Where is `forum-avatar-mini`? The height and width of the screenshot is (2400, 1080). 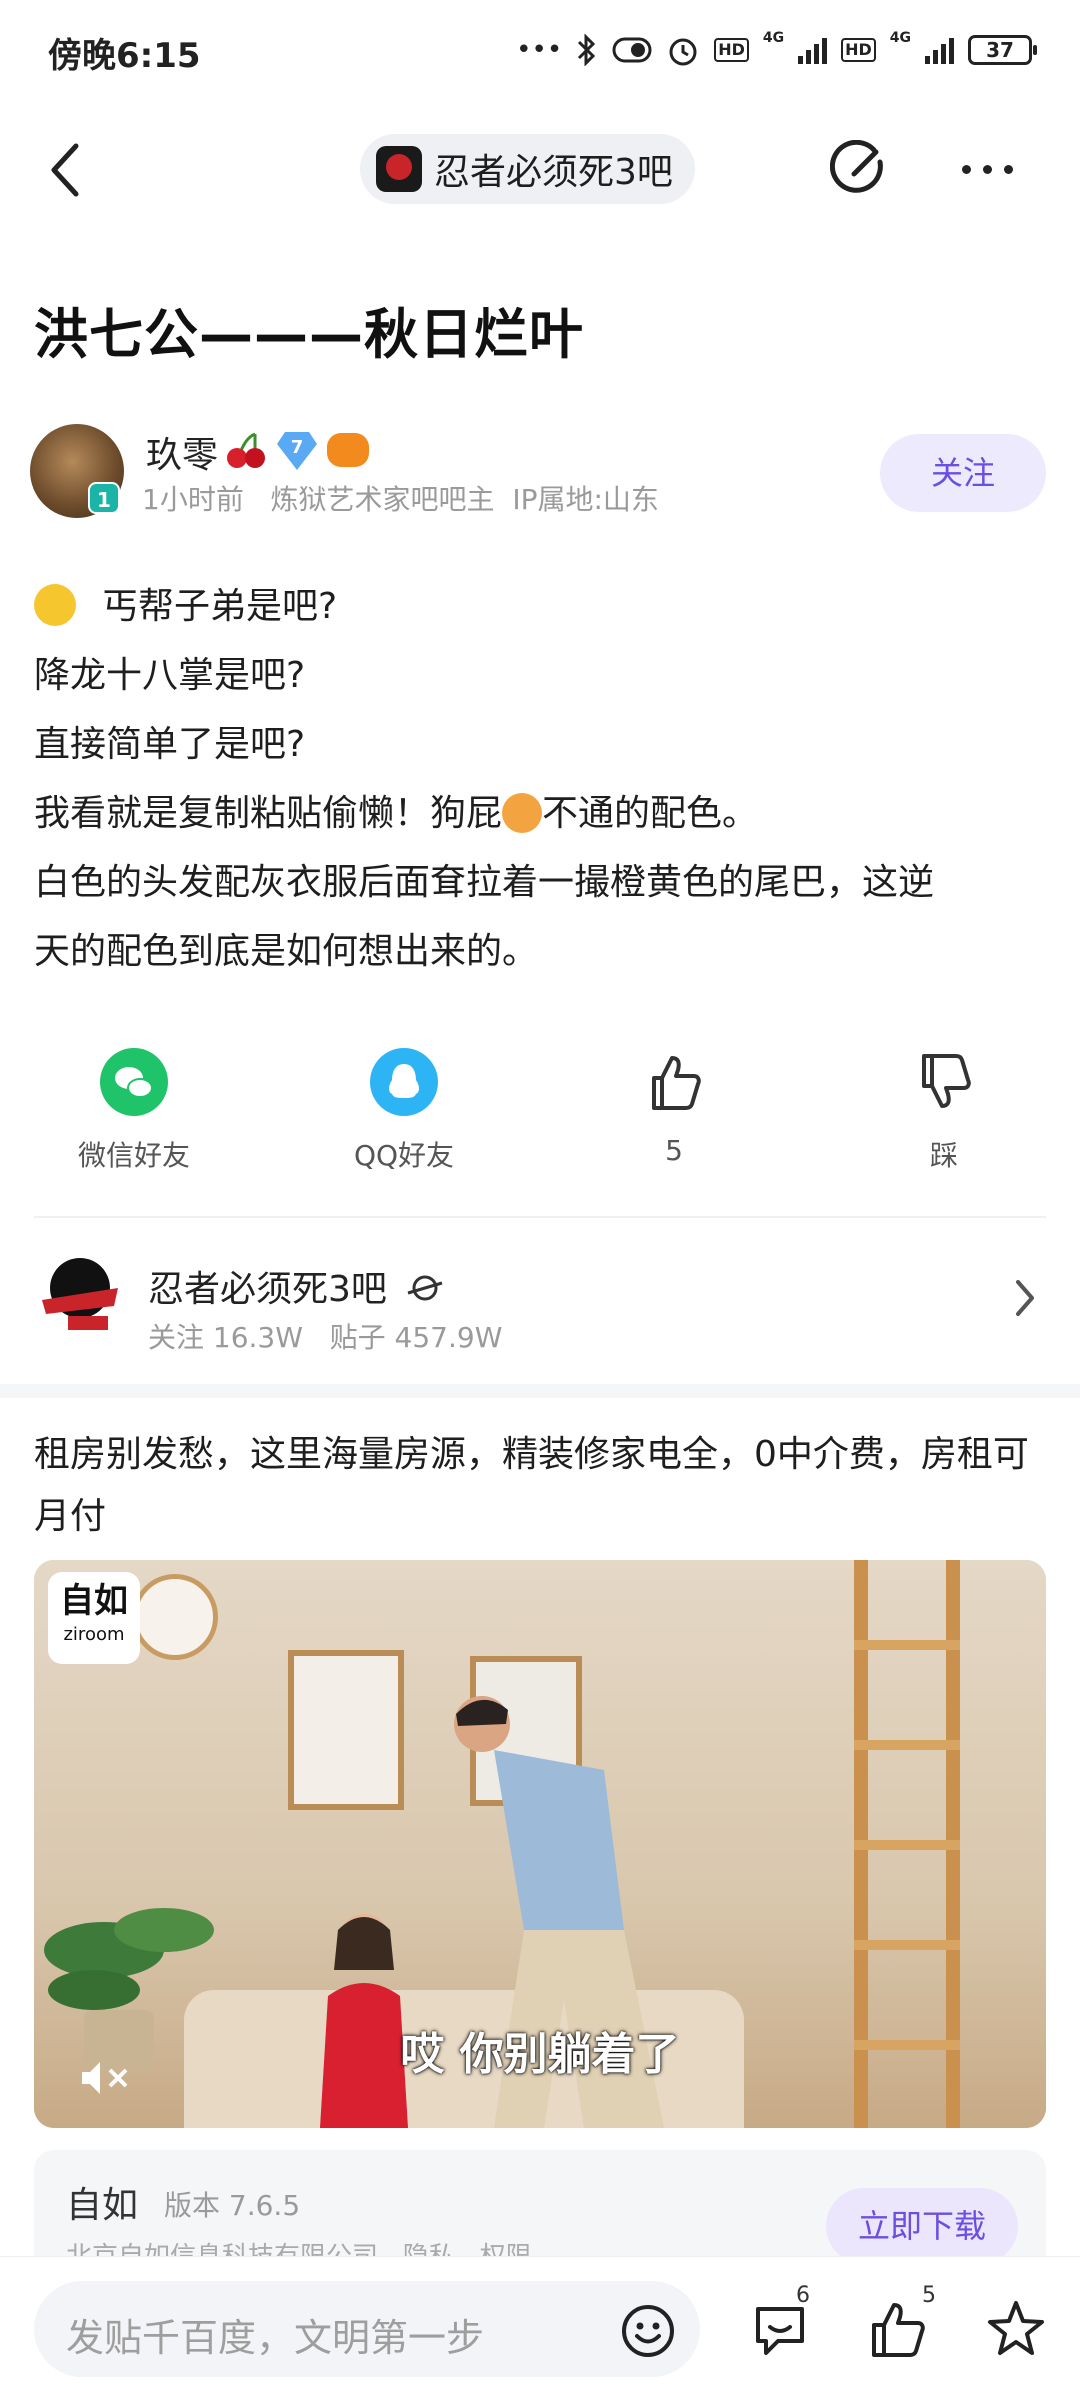
forum-avatar-mini is located at coordinates (399, 169).